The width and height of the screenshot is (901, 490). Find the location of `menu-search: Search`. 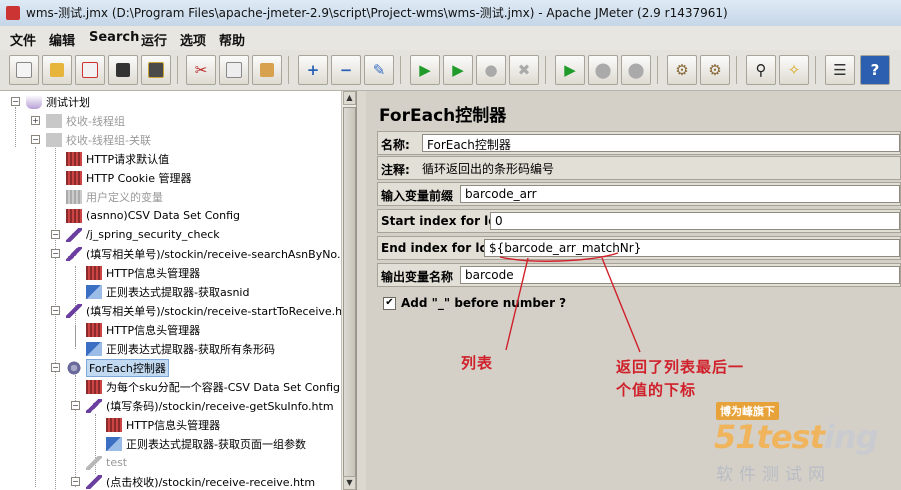

menu-search: Search is located at coordinates (114, 37).